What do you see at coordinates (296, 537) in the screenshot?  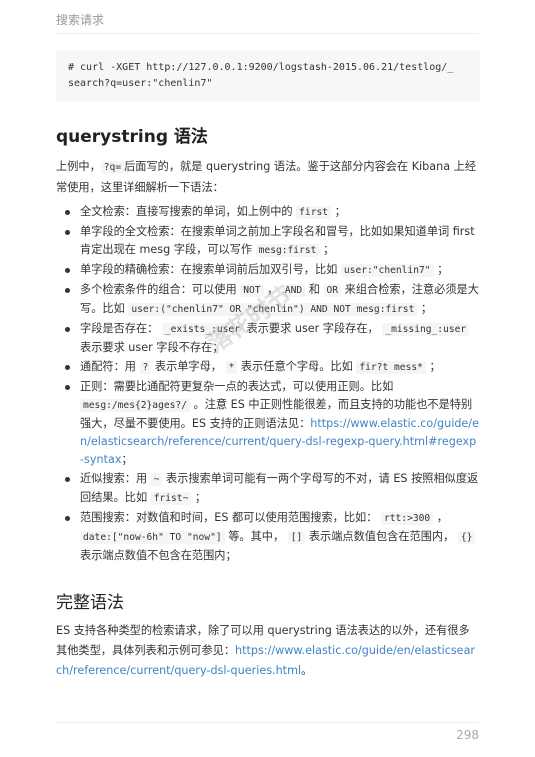 I see `inline-code: []` at bounding box center [296, 537].